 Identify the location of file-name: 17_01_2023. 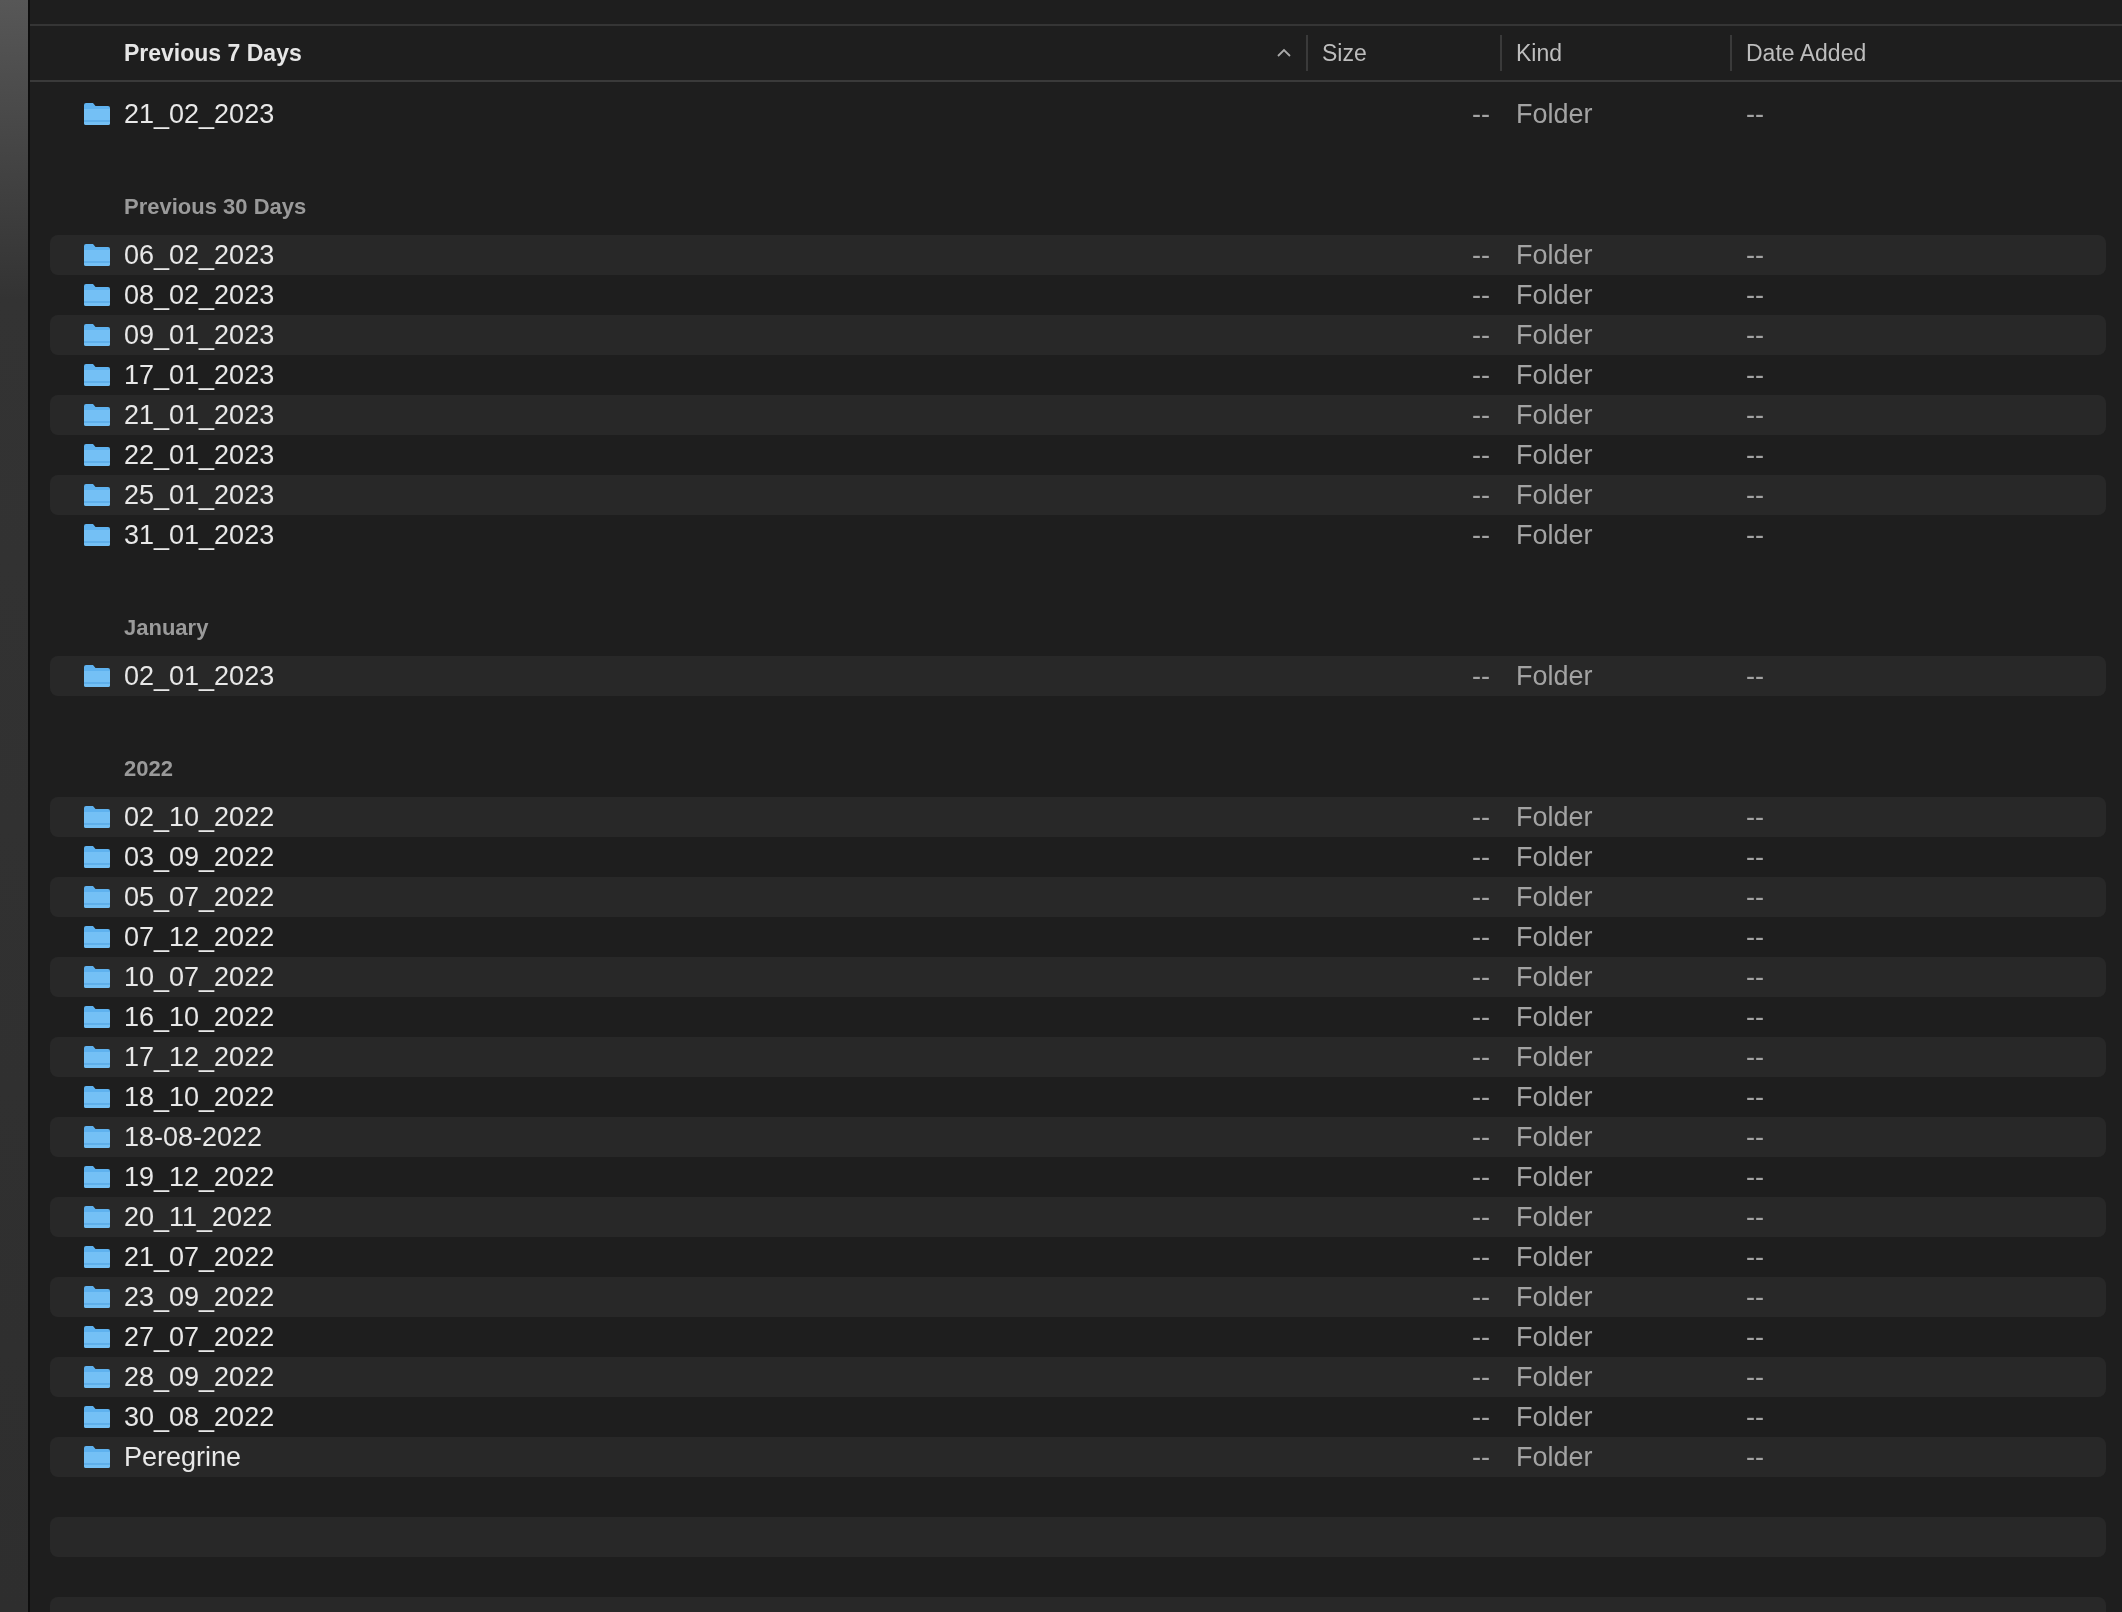
(712, 375).